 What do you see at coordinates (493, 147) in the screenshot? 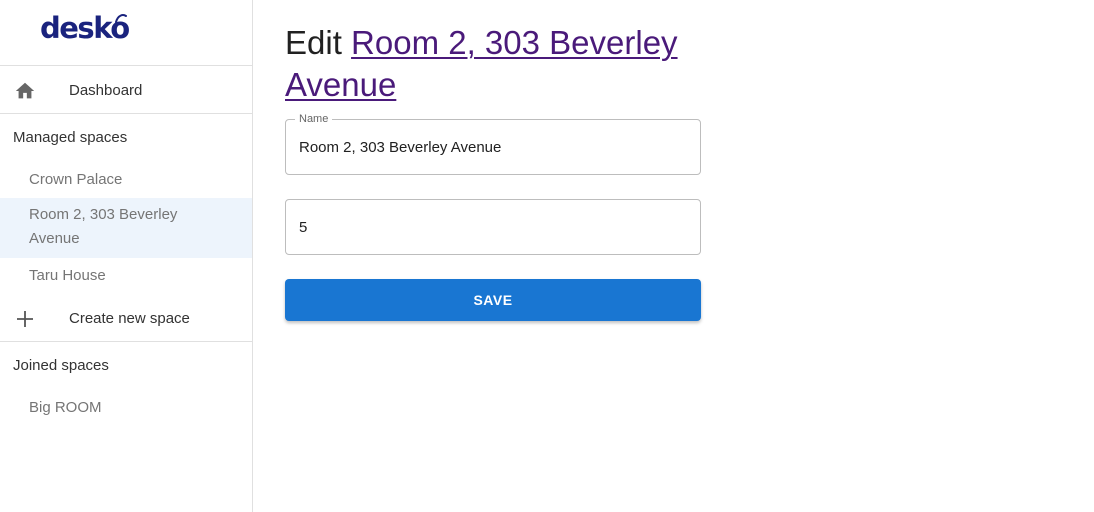
I see `name-input` at bounding box center [493, 147].